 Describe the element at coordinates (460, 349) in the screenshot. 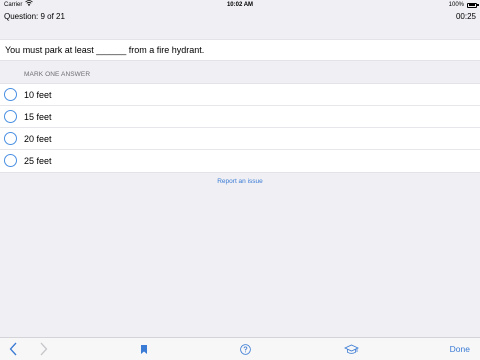

I see `done-button: Done` at that location.